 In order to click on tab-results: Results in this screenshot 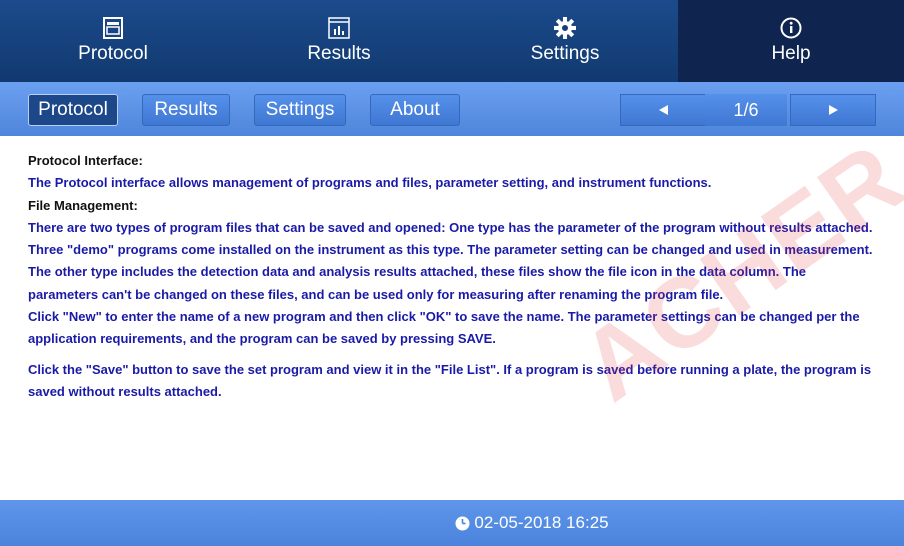, I will do `click(339, 41)`.